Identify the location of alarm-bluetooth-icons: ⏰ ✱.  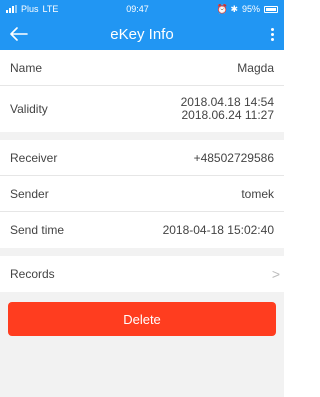
(227, 8).